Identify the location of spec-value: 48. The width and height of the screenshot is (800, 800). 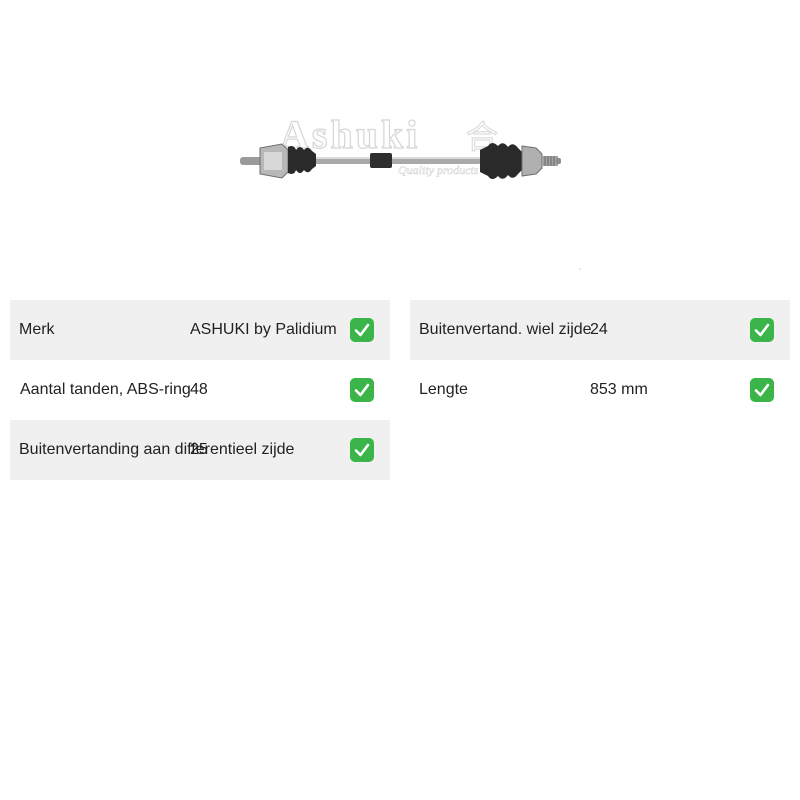
(199, 389).